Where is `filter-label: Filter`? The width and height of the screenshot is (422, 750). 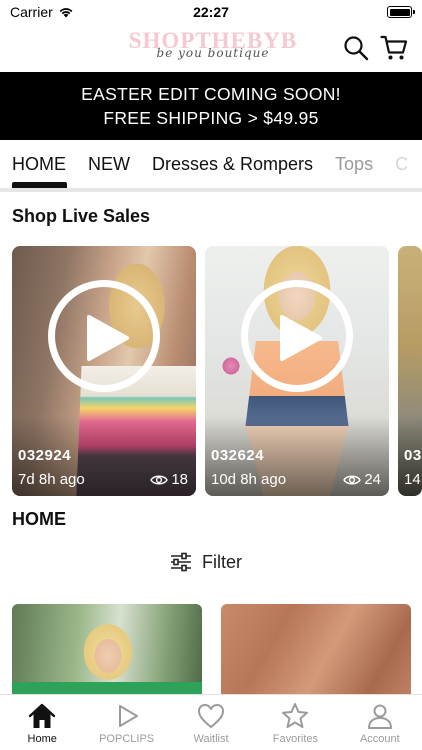 filter-label: Filter is located at coordinates (222, 561).